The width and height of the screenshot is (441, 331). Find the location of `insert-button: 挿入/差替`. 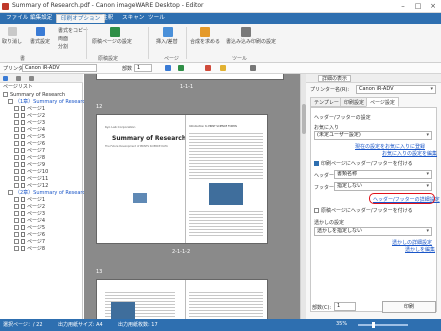

insert-button: 挿入/差替 is located at coordinates (167, 41).